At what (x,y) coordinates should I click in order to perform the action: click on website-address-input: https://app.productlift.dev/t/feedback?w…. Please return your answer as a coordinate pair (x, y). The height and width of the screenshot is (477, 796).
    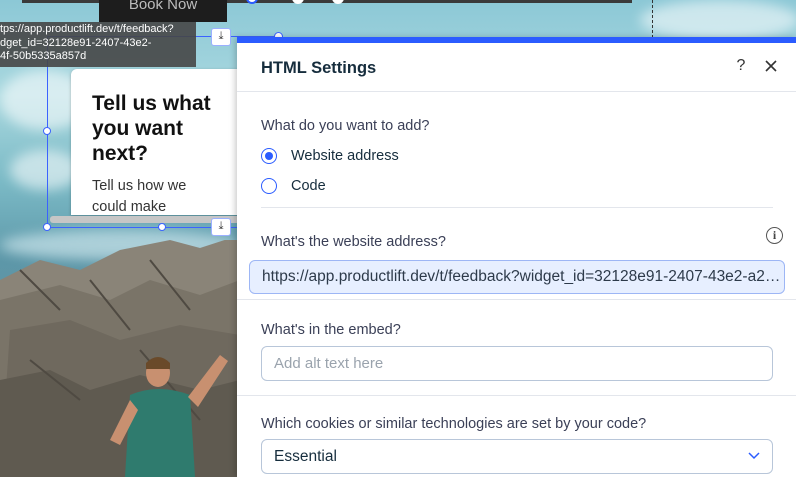
    Looking at the image, I should click on (517, 277).